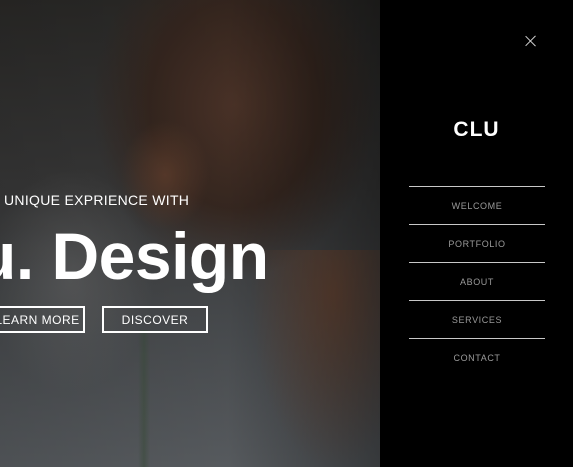  What do you see at coordinates (97, 200) in the screenshot?
I see `hero-tagline: UNIQUE EXPRIENCE WITH` at bounding box center [97, 200].